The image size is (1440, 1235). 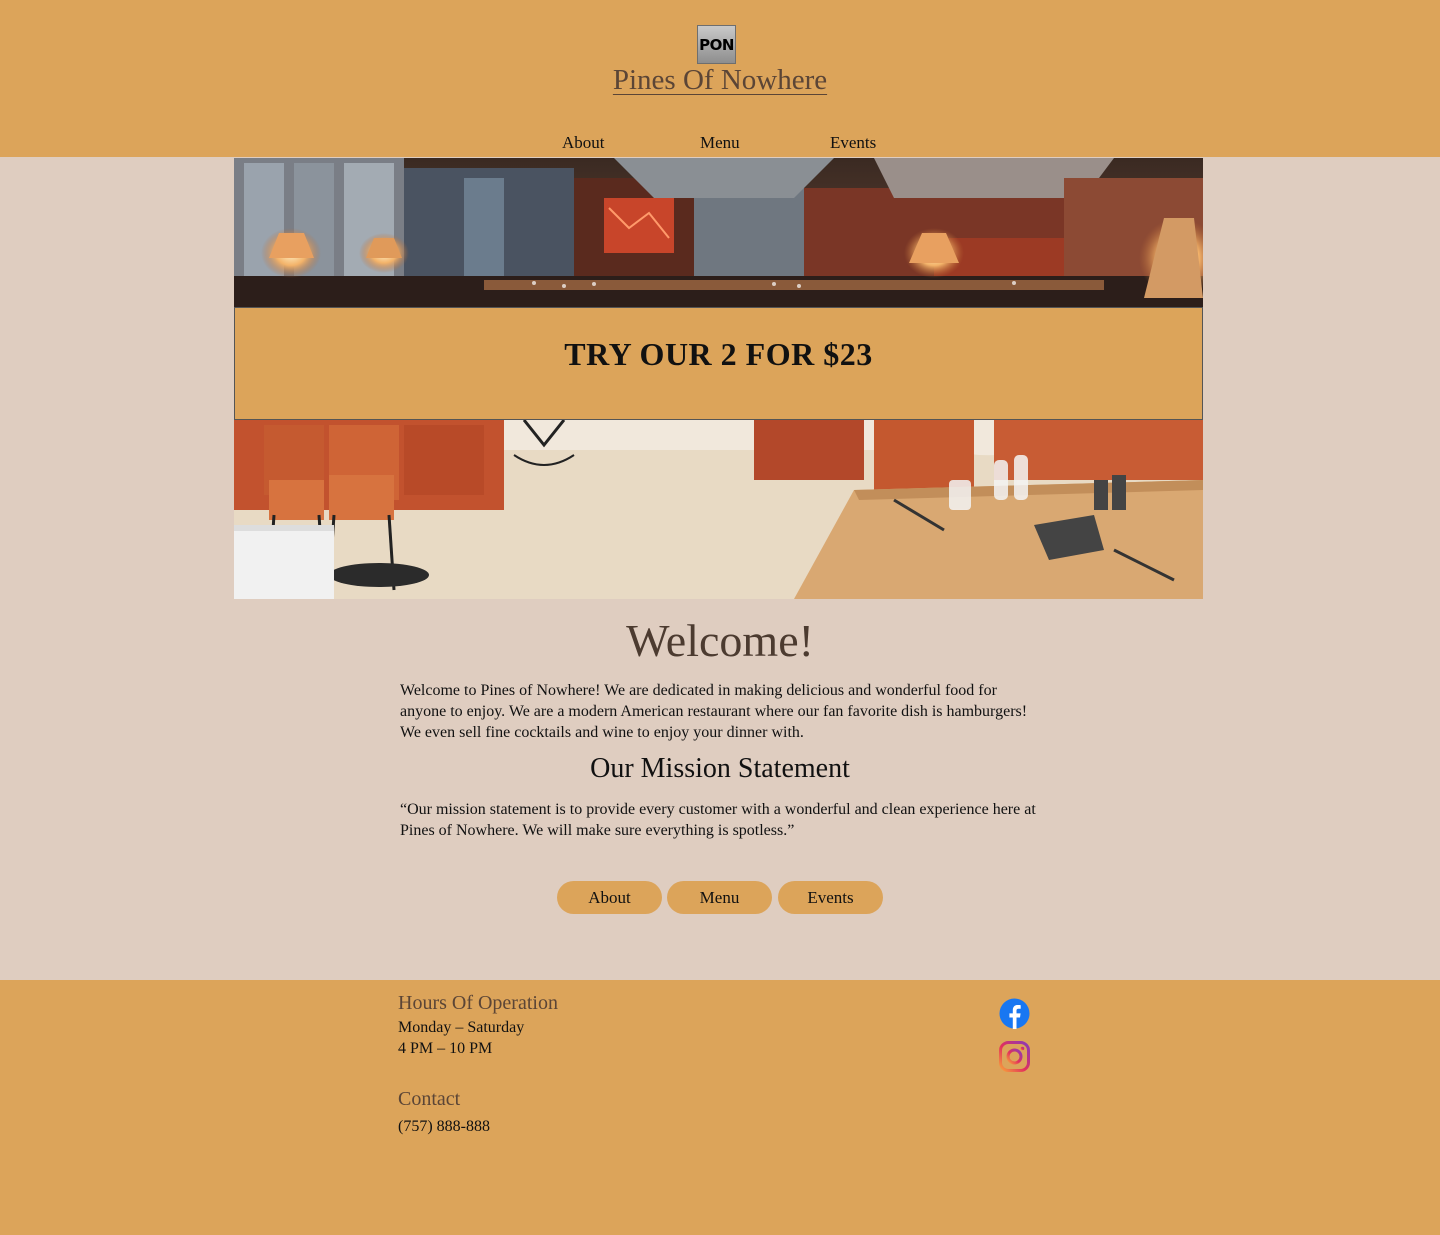 I want to click on logo: PON, so click(x=716, y=44).